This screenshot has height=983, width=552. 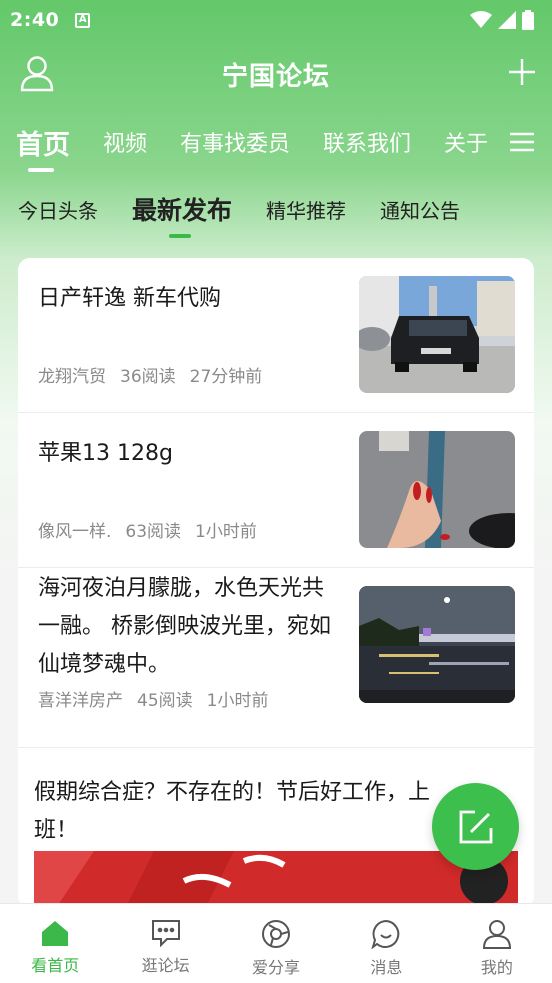 I want to click on post-meta: 龙翔汽贸 36阅读 27分钟前, so click(x=150, y=374).